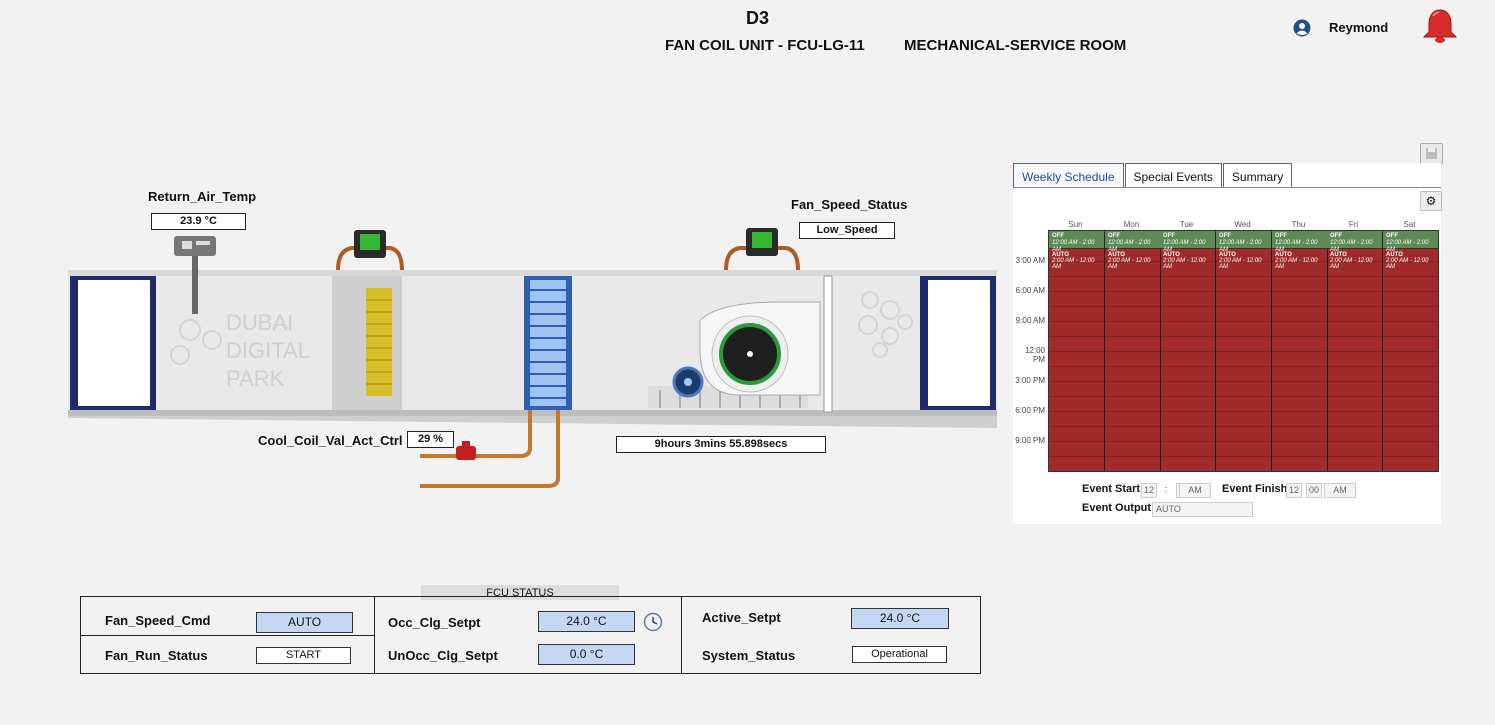  I want to click on gear-icon: ⚙, so click(1431, 201).